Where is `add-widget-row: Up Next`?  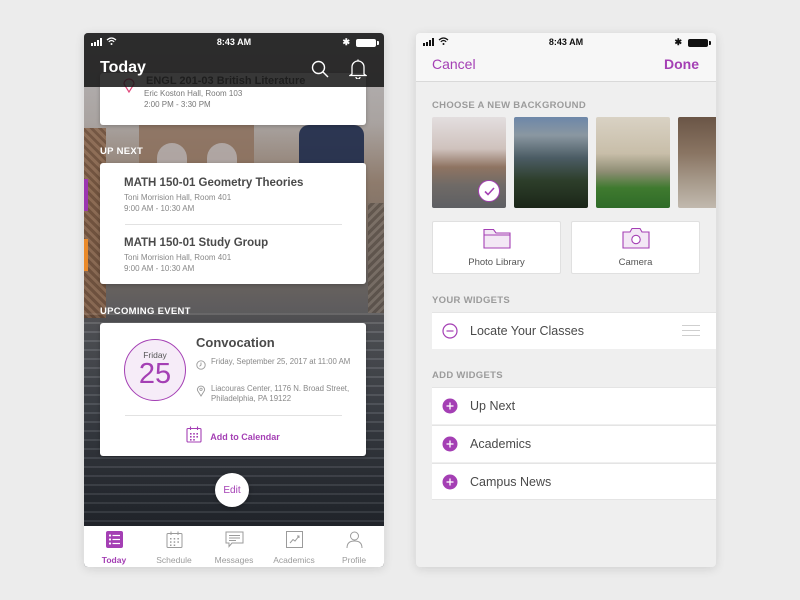
add-widget-row: Up Next is located at coordinates (574, 405).